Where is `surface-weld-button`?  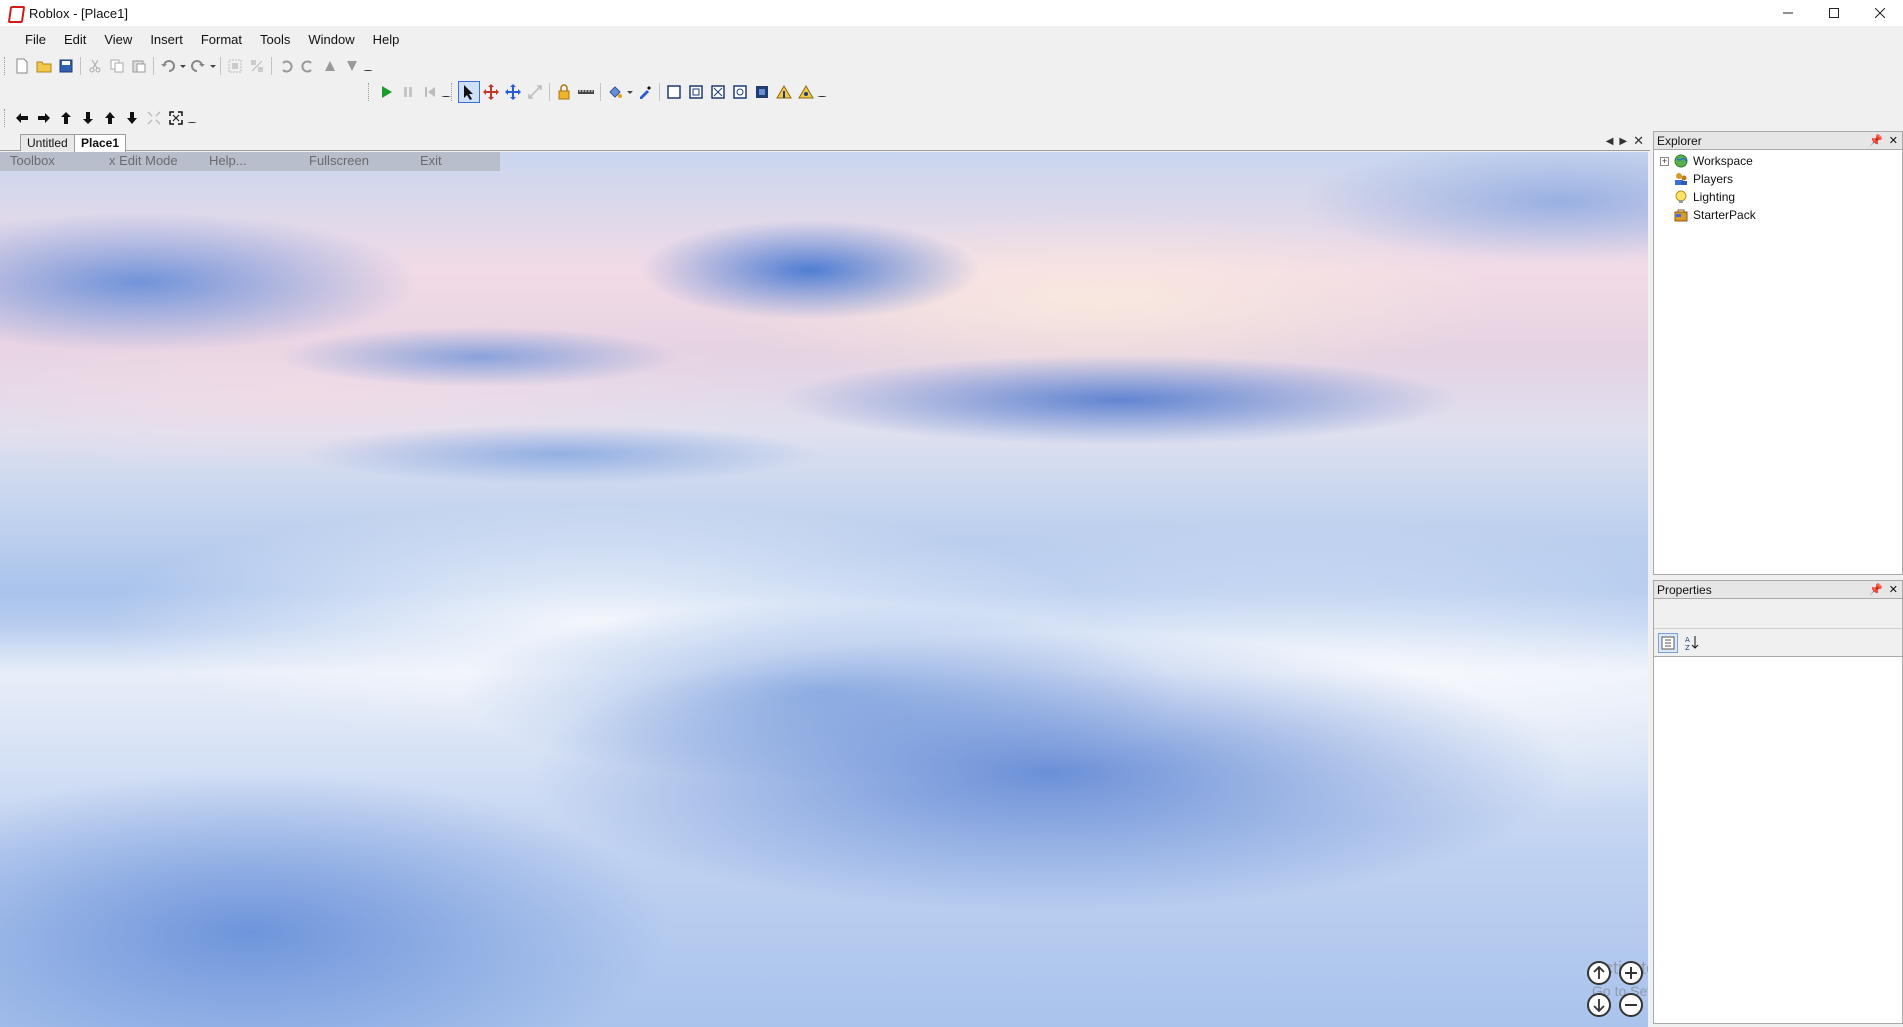 surface-weld-button is located at coordinates (718, 92).